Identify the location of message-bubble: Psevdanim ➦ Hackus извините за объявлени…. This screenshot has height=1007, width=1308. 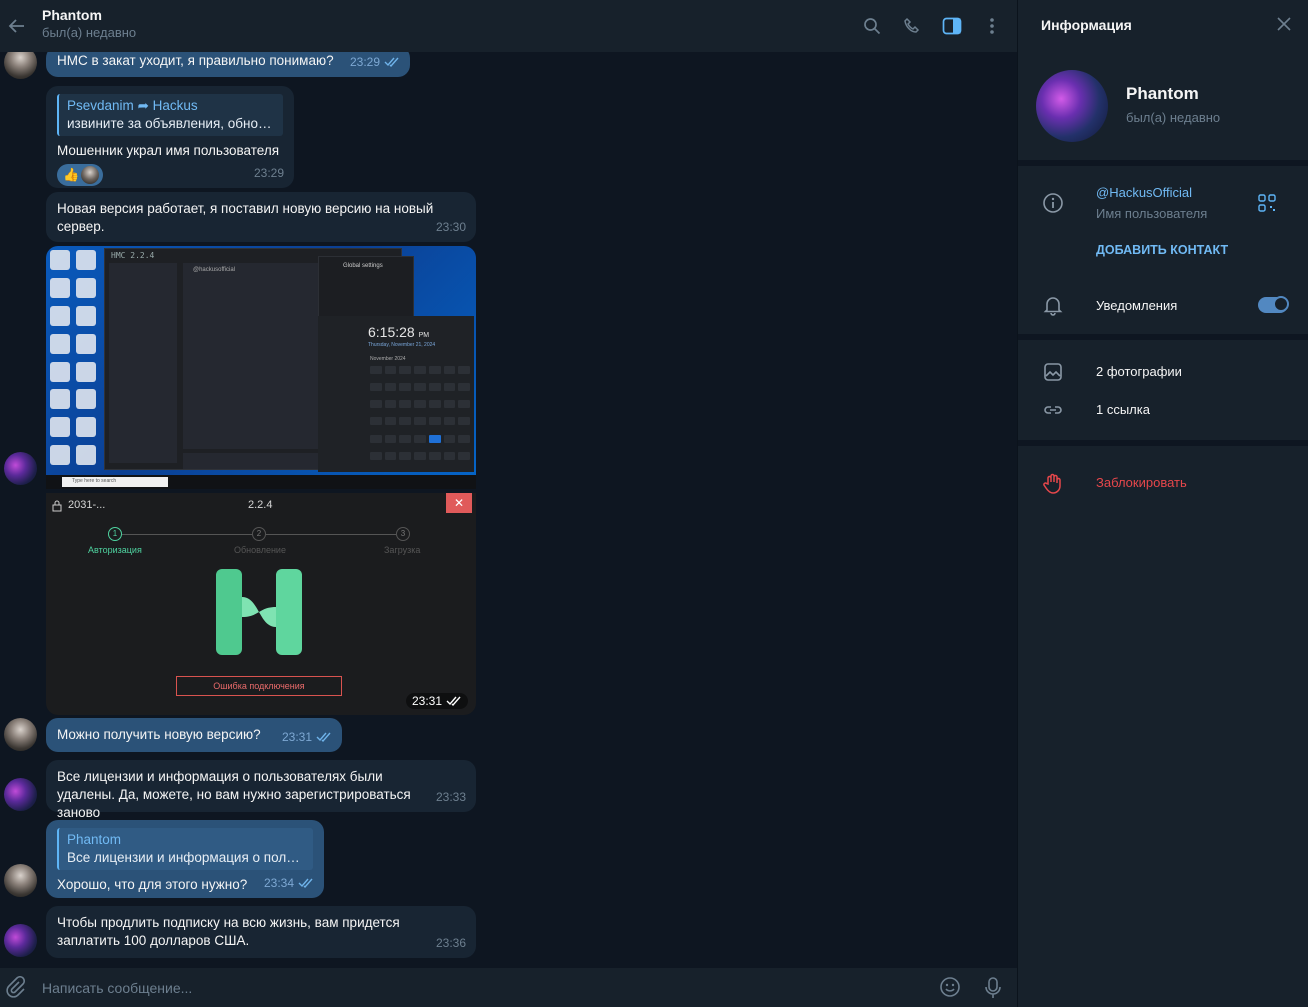
(170, 137).